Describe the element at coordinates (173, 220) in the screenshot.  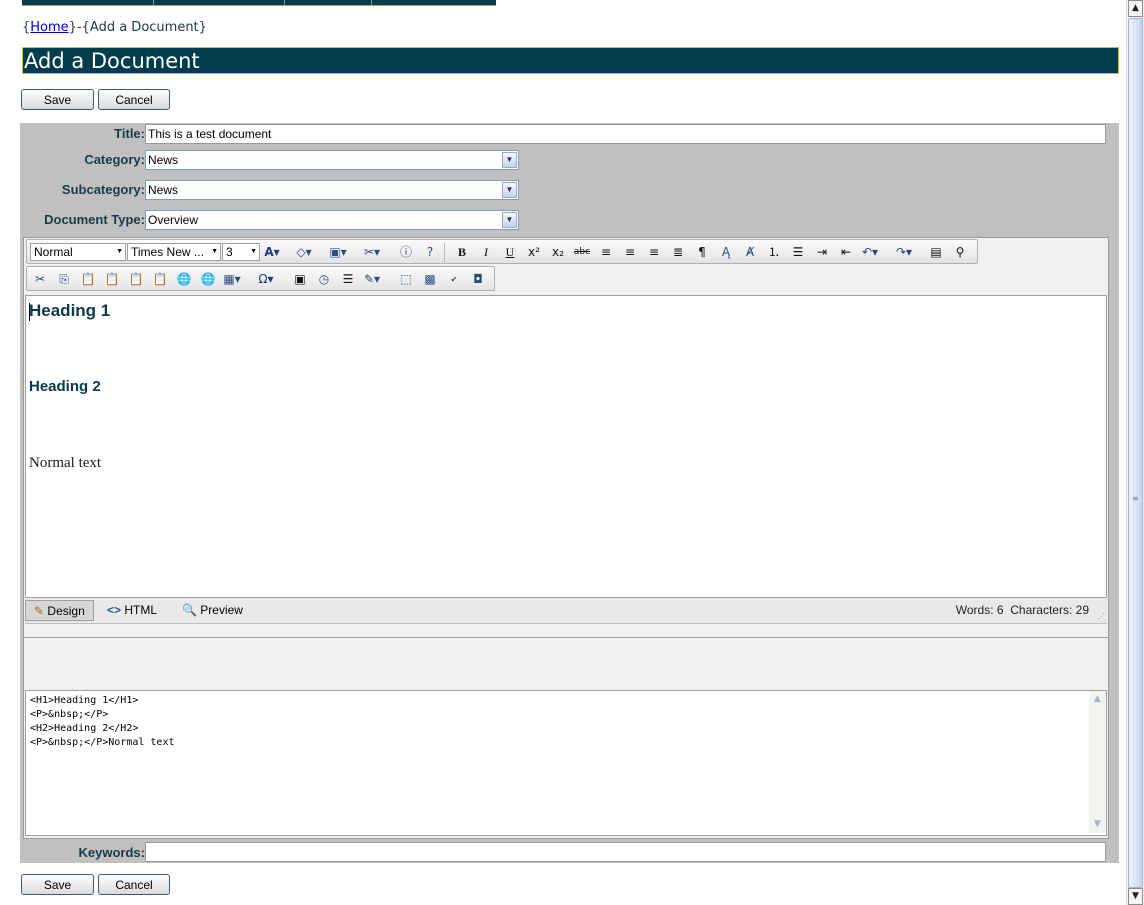
I see `document-type-select-value: Overview` at that location.